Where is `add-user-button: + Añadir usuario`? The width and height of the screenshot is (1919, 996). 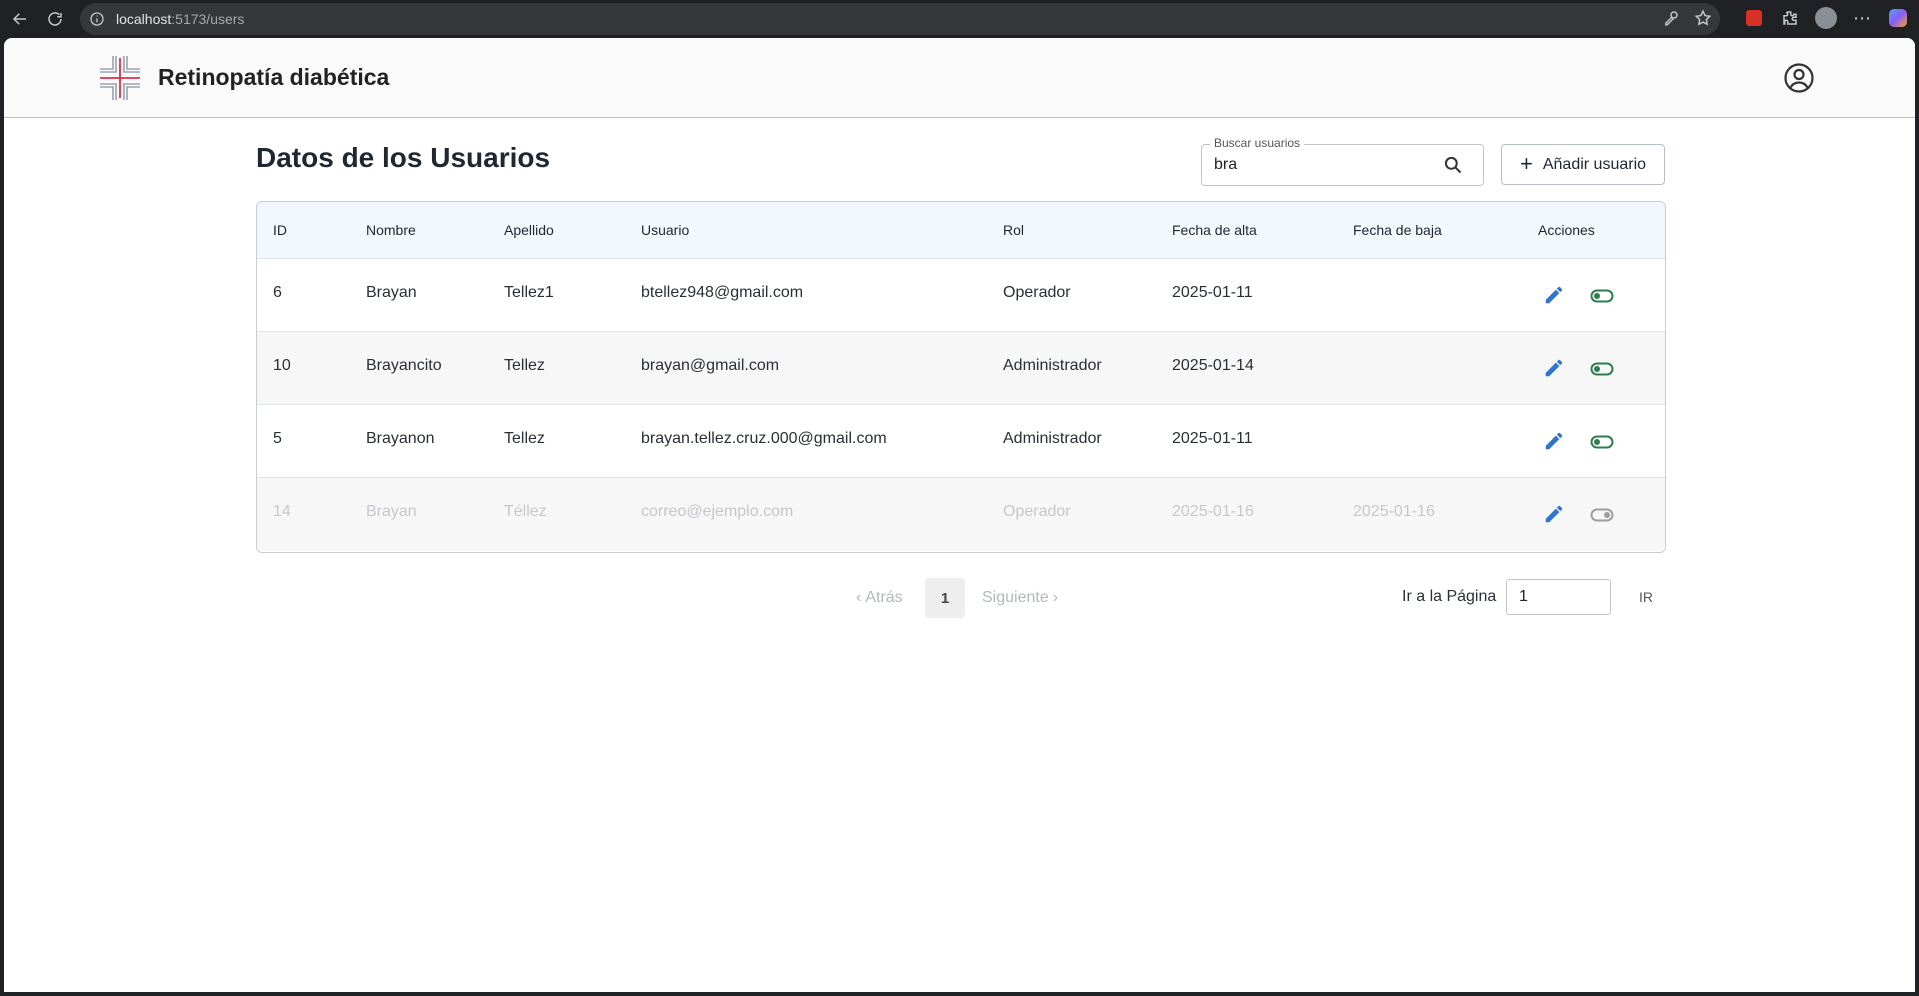
add-user-button: + Añadir usuario is located at coordinates (1583, 164).